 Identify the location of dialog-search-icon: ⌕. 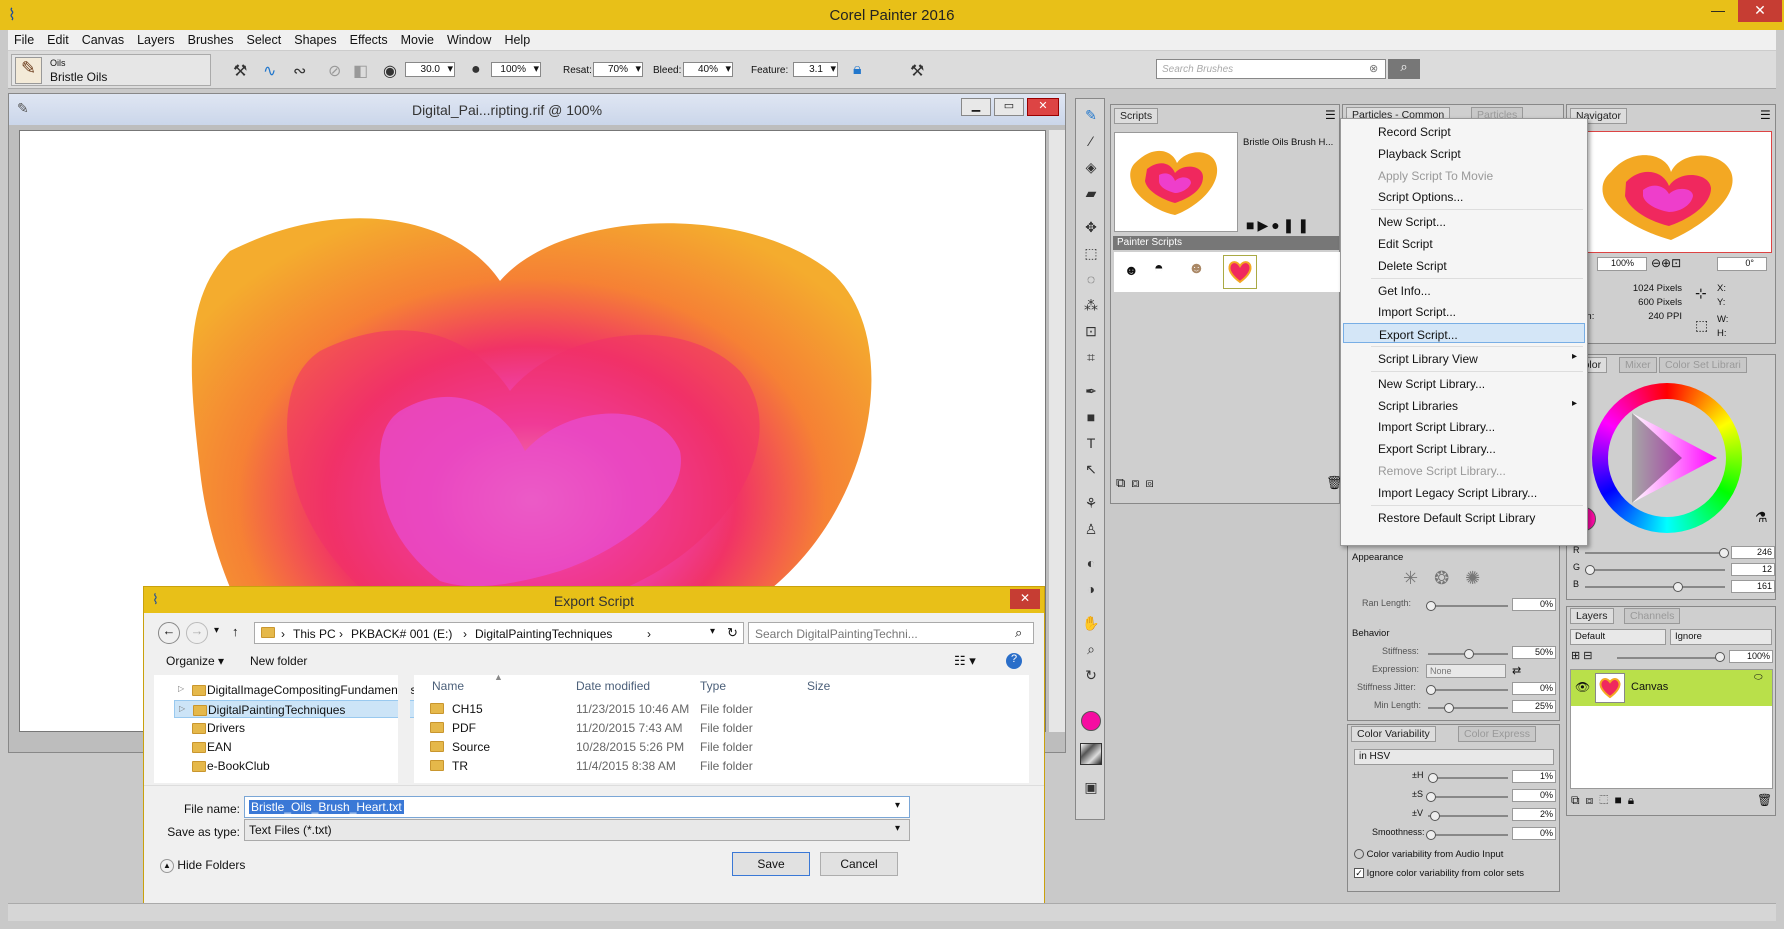
(1018, 633).